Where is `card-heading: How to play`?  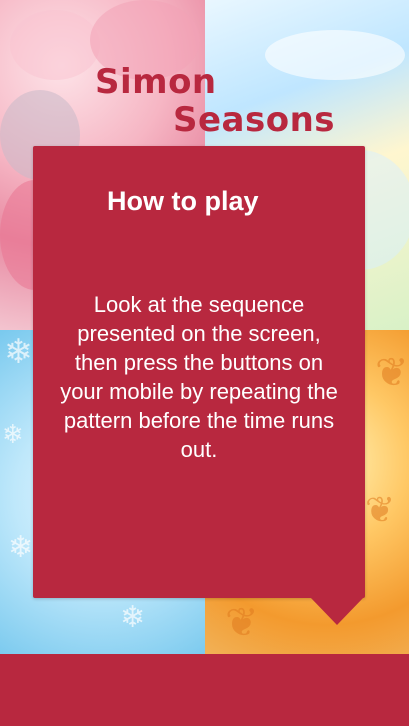
card-heading: How to play is located at coordinates (183, 201).